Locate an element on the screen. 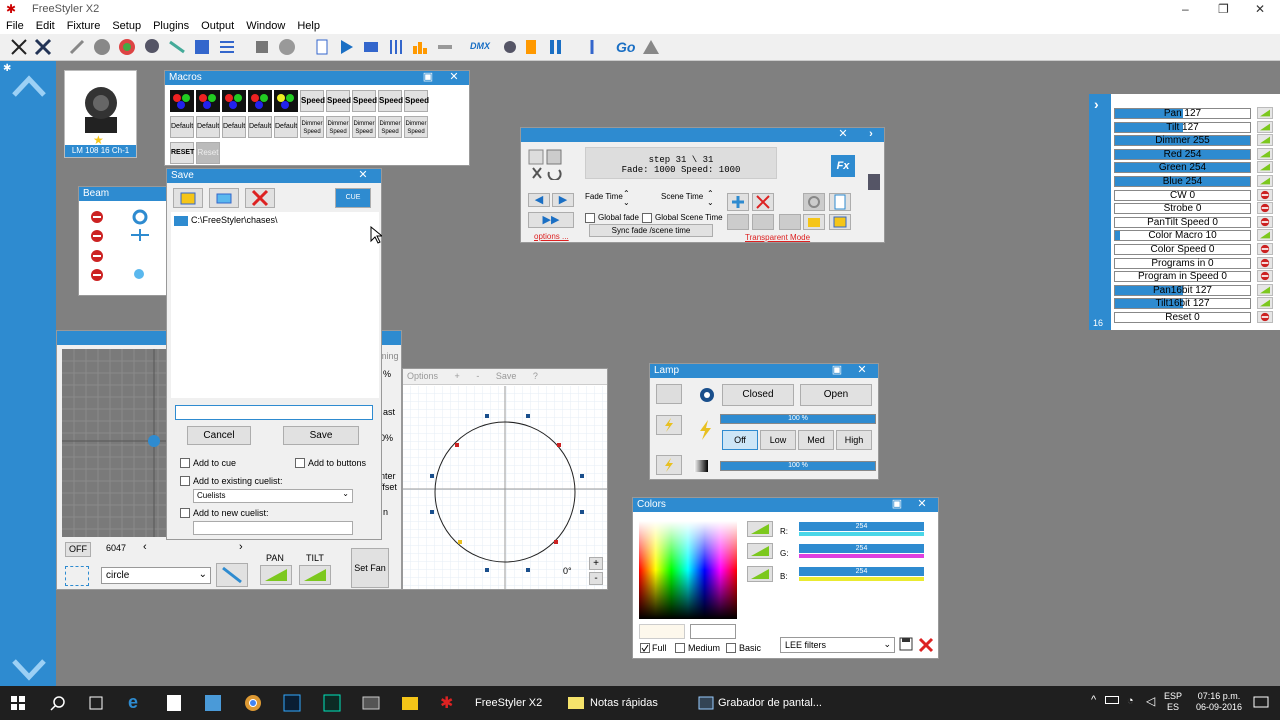 Image resolution: width=1280 pixels, height=720 pixels. macro-speed-2: Speed is located at coordinates (338, 101).